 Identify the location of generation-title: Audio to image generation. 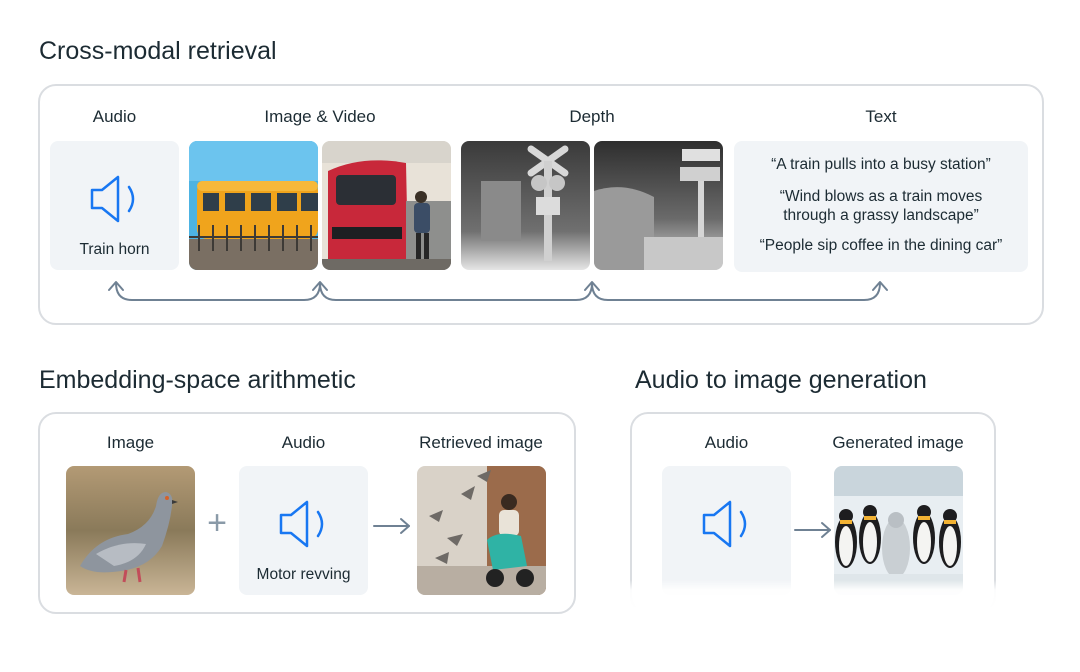
(781, 380).